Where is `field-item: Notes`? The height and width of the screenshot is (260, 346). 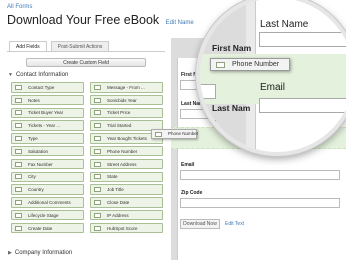
field-item: Notes is located at coordinates (47, 100).